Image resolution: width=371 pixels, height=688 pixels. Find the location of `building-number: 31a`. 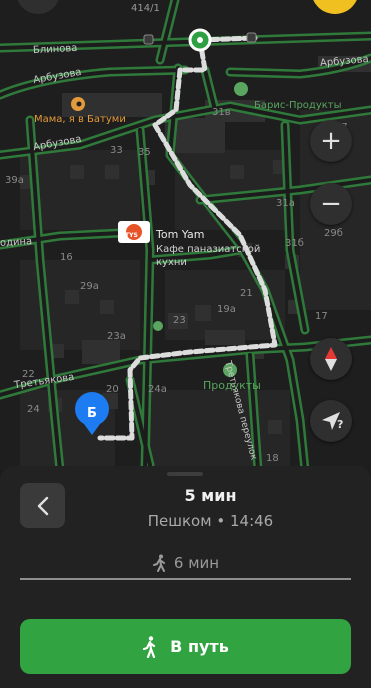

building-number: 31a is located at coordinates (285, 203).